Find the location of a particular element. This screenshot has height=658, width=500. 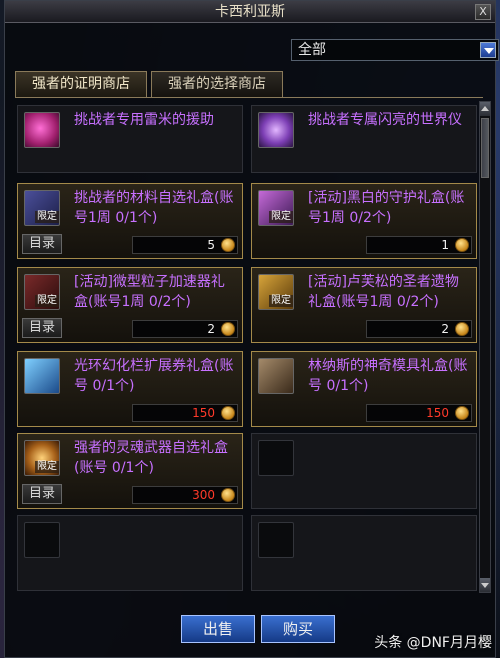

shop-item: 限定 [活动]卢芙松的圣者遗物礼盒(账号1周 0/2个) 2 is located at coordinates (364, 305).